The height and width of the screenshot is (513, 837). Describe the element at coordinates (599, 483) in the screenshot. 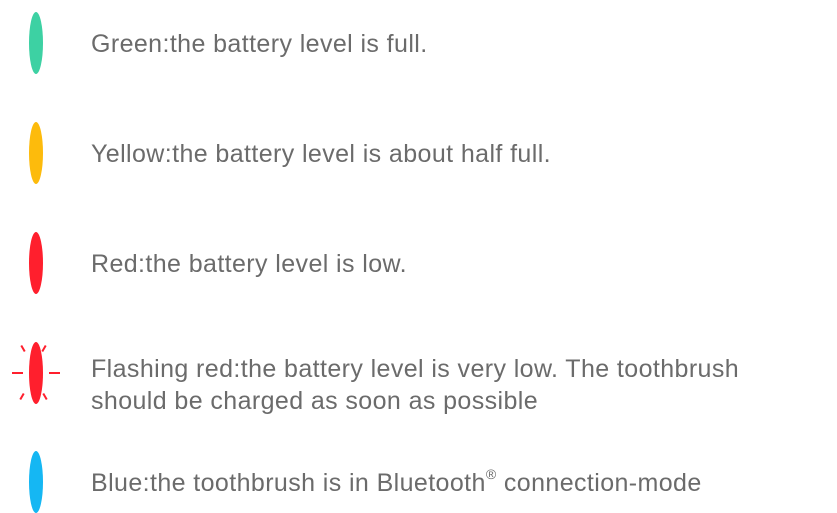

I see `legend-item-label-text-end: connection-mode` at that location.